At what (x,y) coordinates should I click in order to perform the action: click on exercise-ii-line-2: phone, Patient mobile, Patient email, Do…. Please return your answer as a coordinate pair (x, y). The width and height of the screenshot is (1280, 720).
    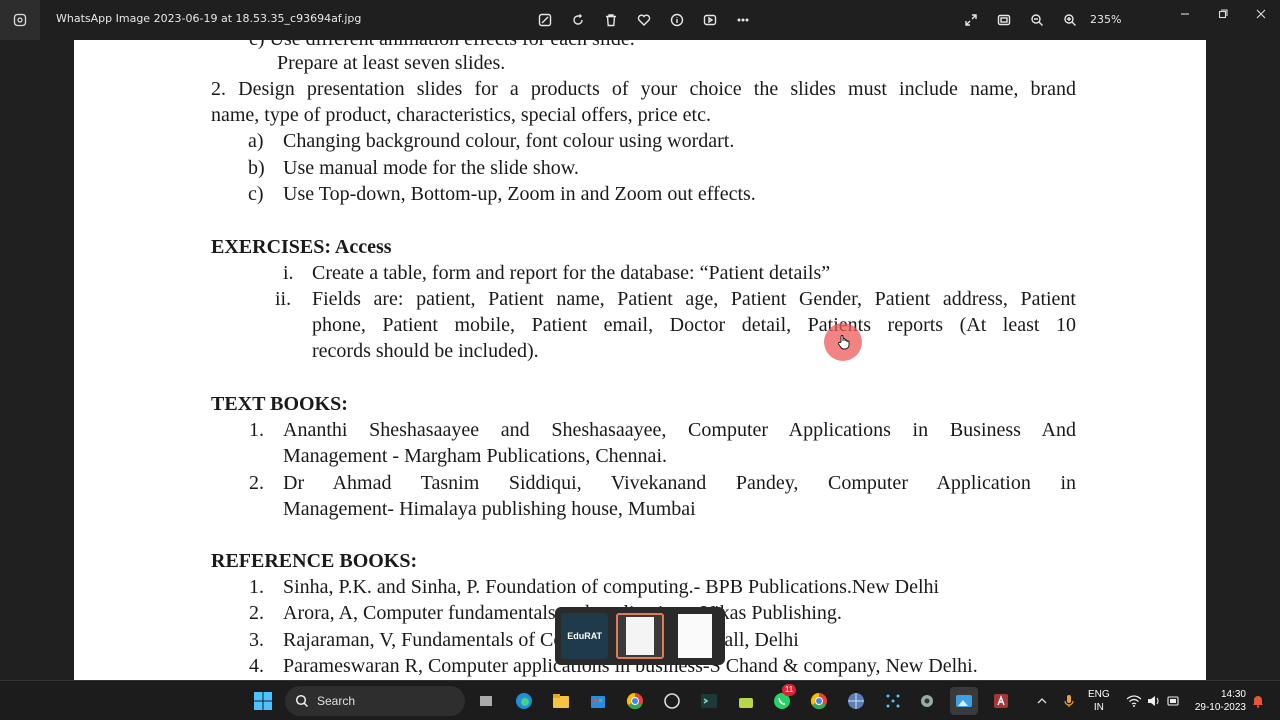
    Looking at the image, I should click on (694, 325).